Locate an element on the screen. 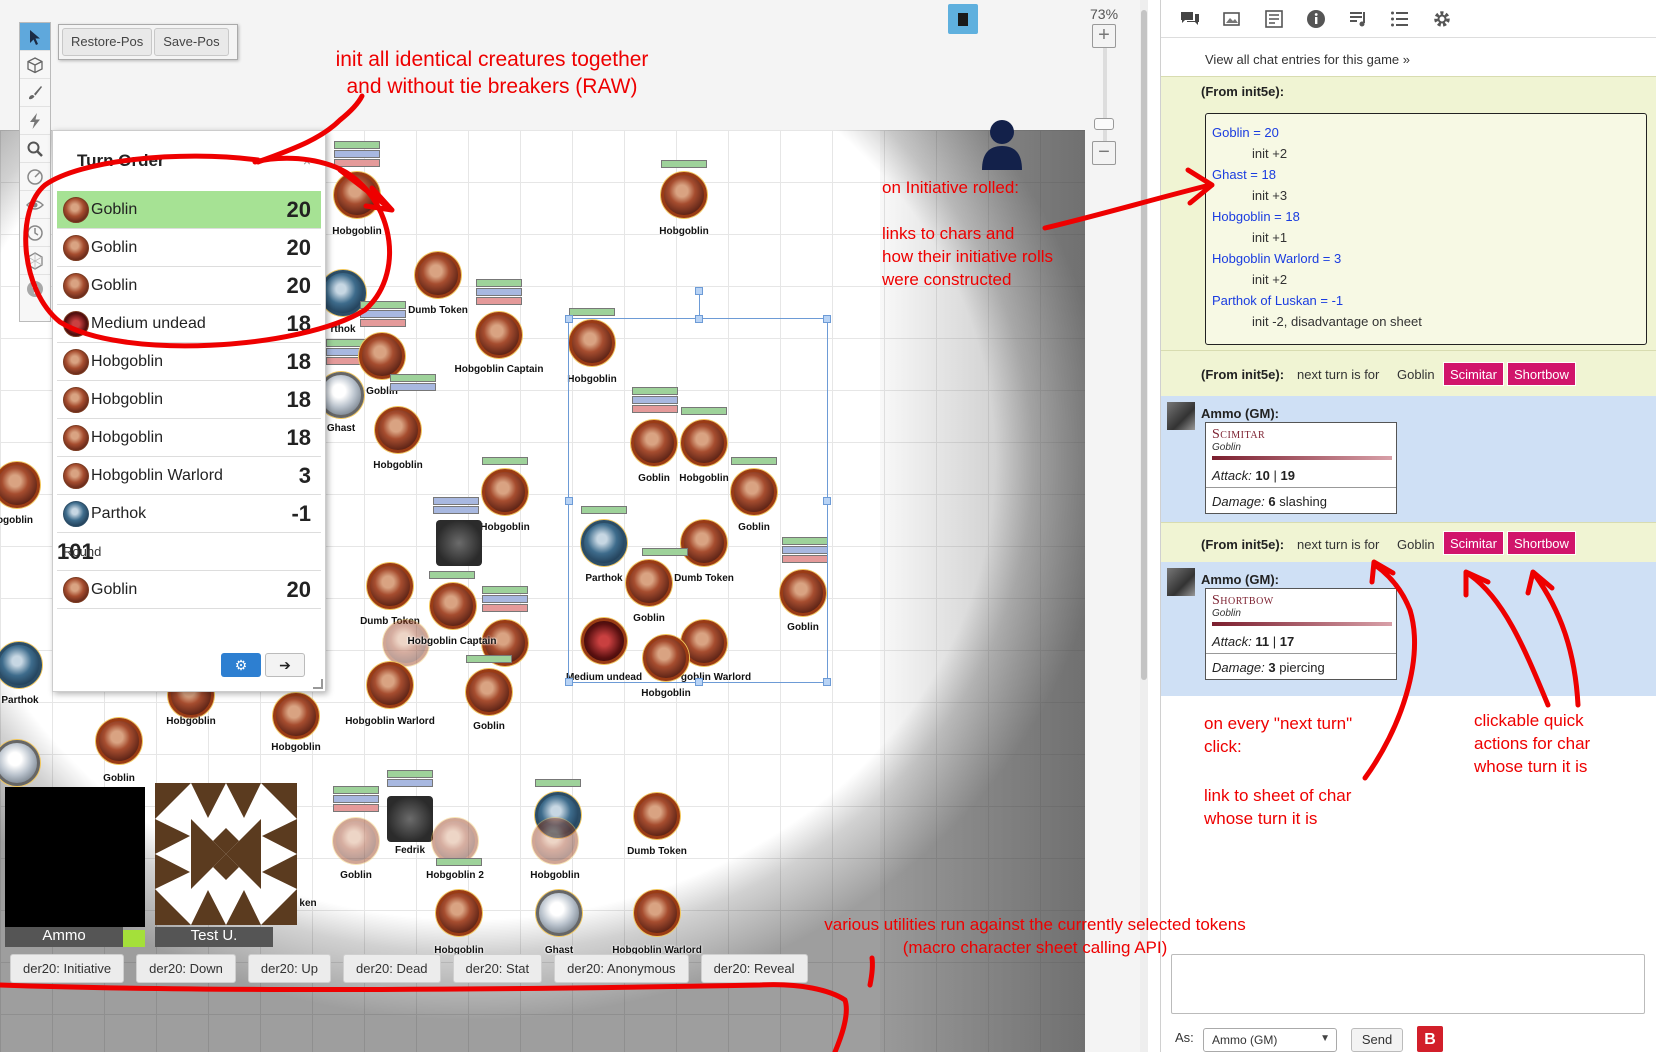 This screenshot has width=1656, height=1052. speaking-as-select: Ammo (GM) ▼ is located at coordinates (1270, 1040).